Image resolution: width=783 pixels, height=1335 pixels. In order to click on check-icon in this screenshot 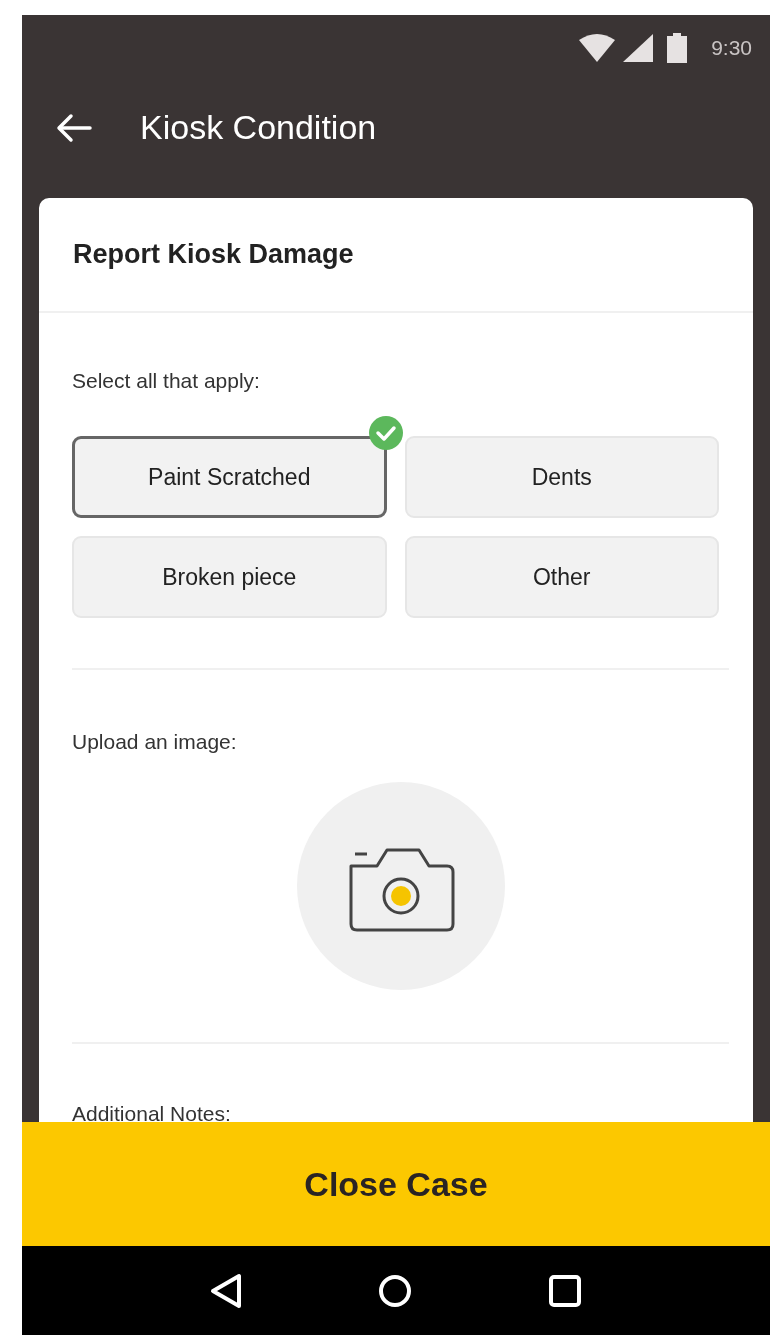, I will do `click(385, 433)`.